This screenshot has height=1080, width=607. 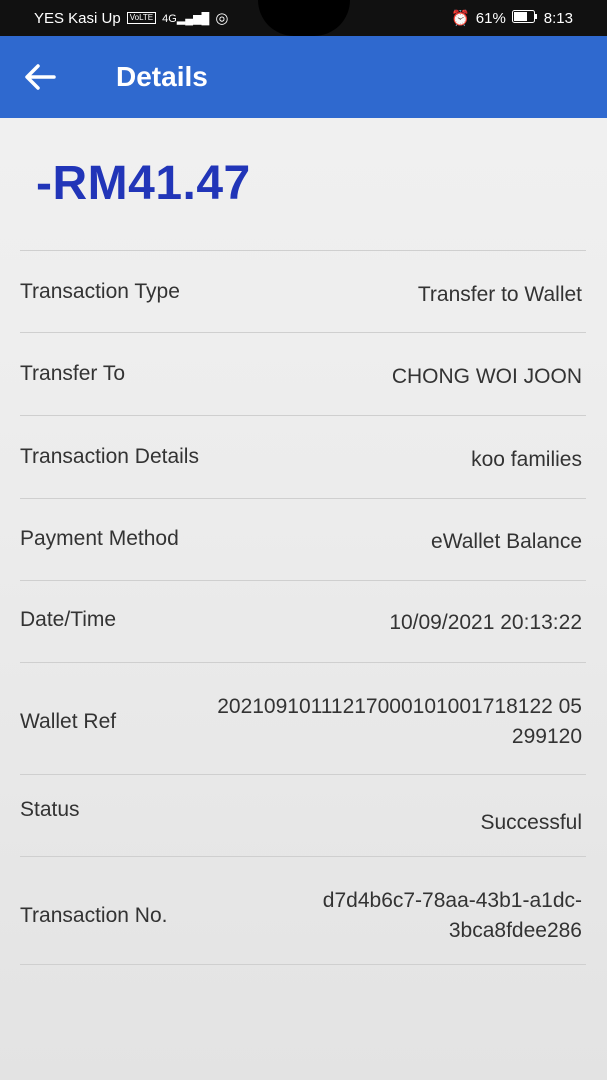 What do you see at coordinates (109, 456) in the screenshot?
I see `row-label: Transaction Details` at bounding box center [109, 456].